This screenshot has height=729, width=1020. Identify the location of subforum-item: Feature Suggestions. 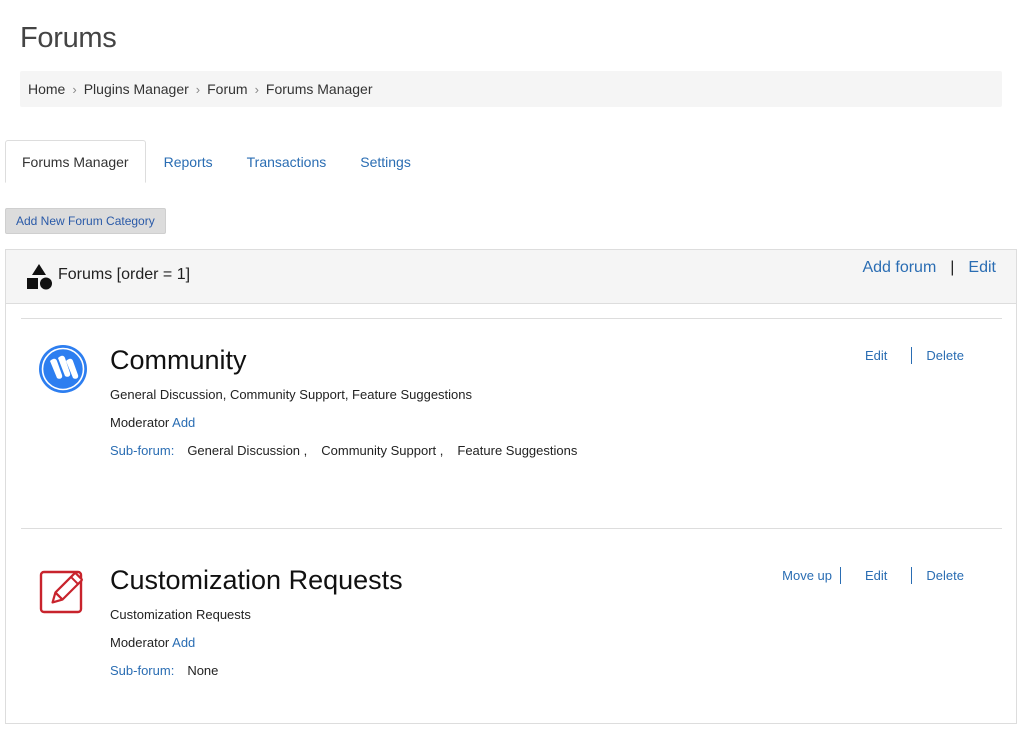
(517, 450).